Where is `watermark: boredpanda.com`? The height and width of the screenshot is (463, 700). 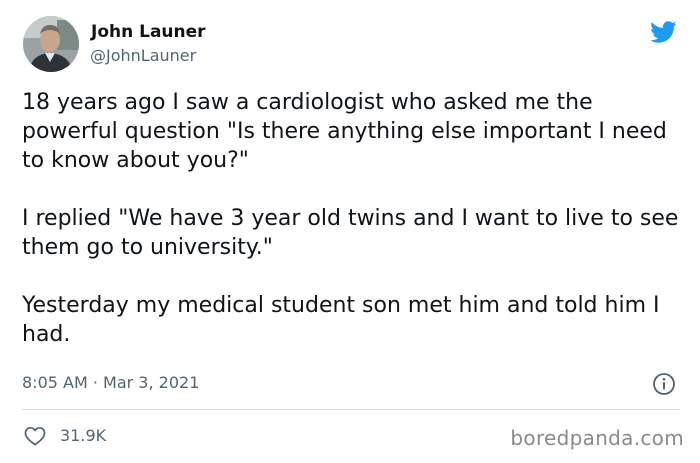
watermark: boredpanda.com is located at coordinates (597, 438).